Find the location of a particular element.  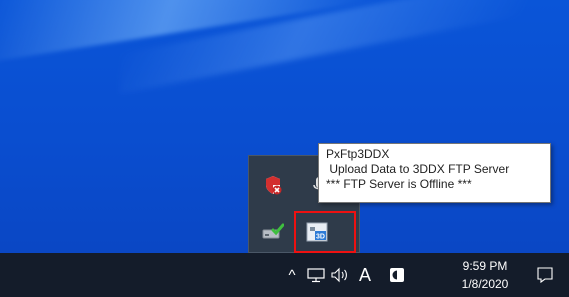

taskbar: ^ A 9:59 PM 1/8/2020 is located at coordinates (284, 275).